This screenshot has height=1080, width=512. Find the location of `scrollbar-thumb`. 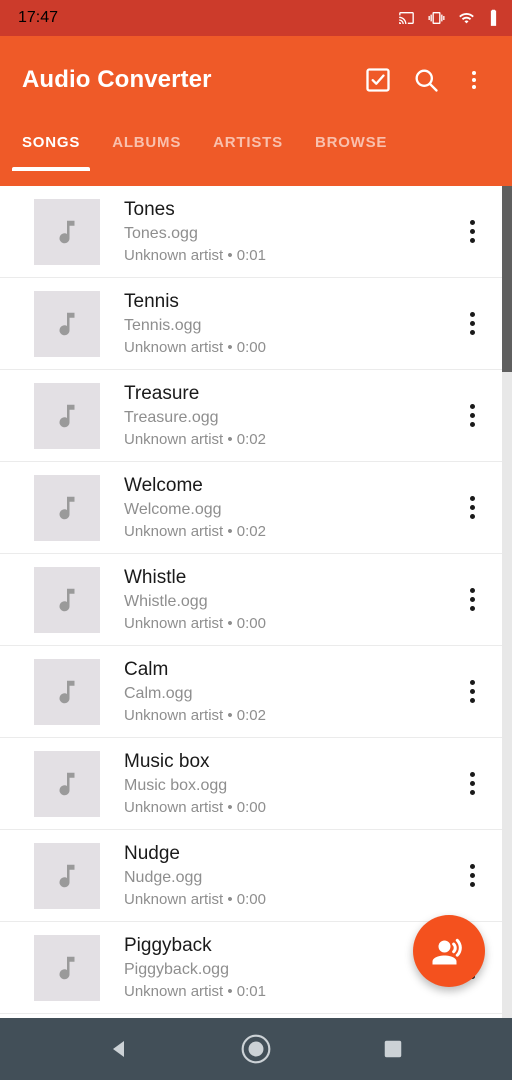

scrollbar-thumb is located at coordinates (507, 279).